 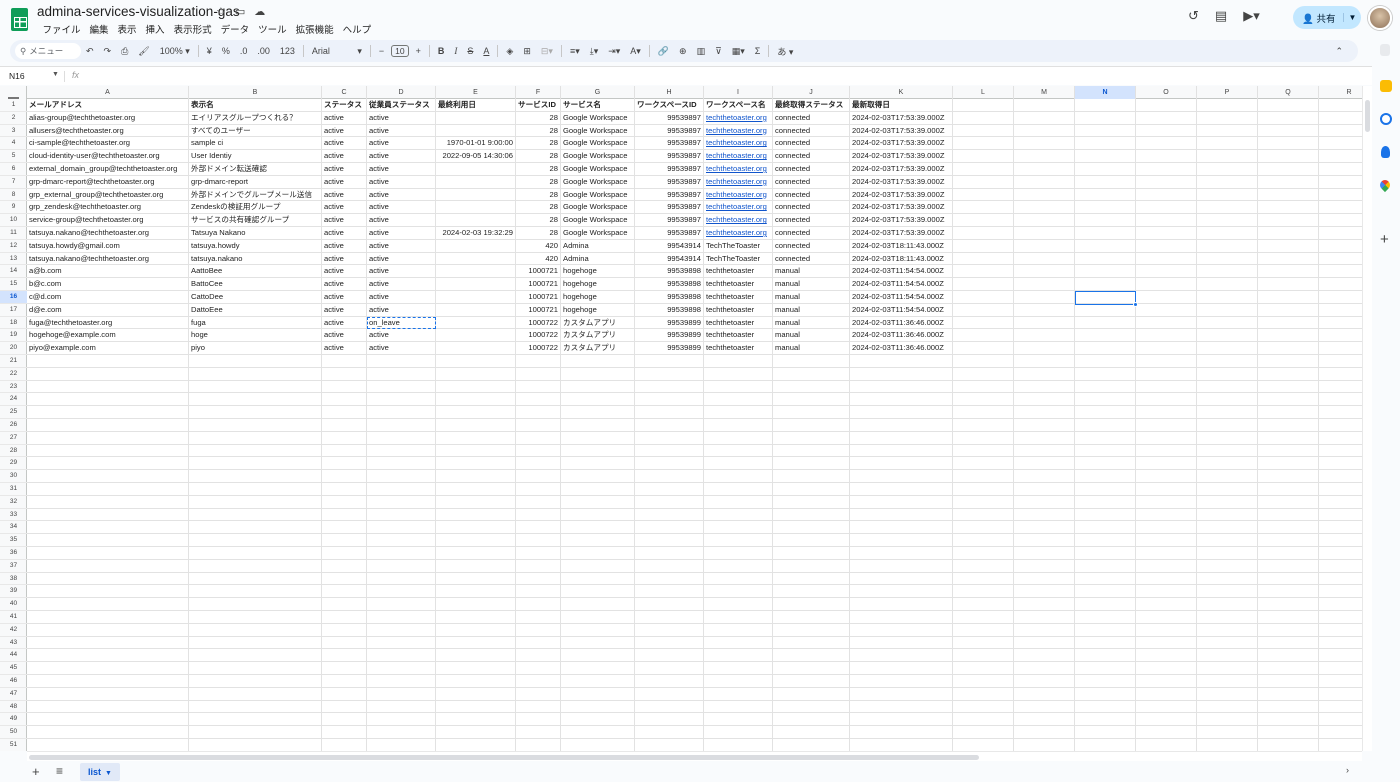 What do you see at coordinates (287, 51) in the screenshot?
I see `more-formats-button: 123` at bounding box center [287, 51].